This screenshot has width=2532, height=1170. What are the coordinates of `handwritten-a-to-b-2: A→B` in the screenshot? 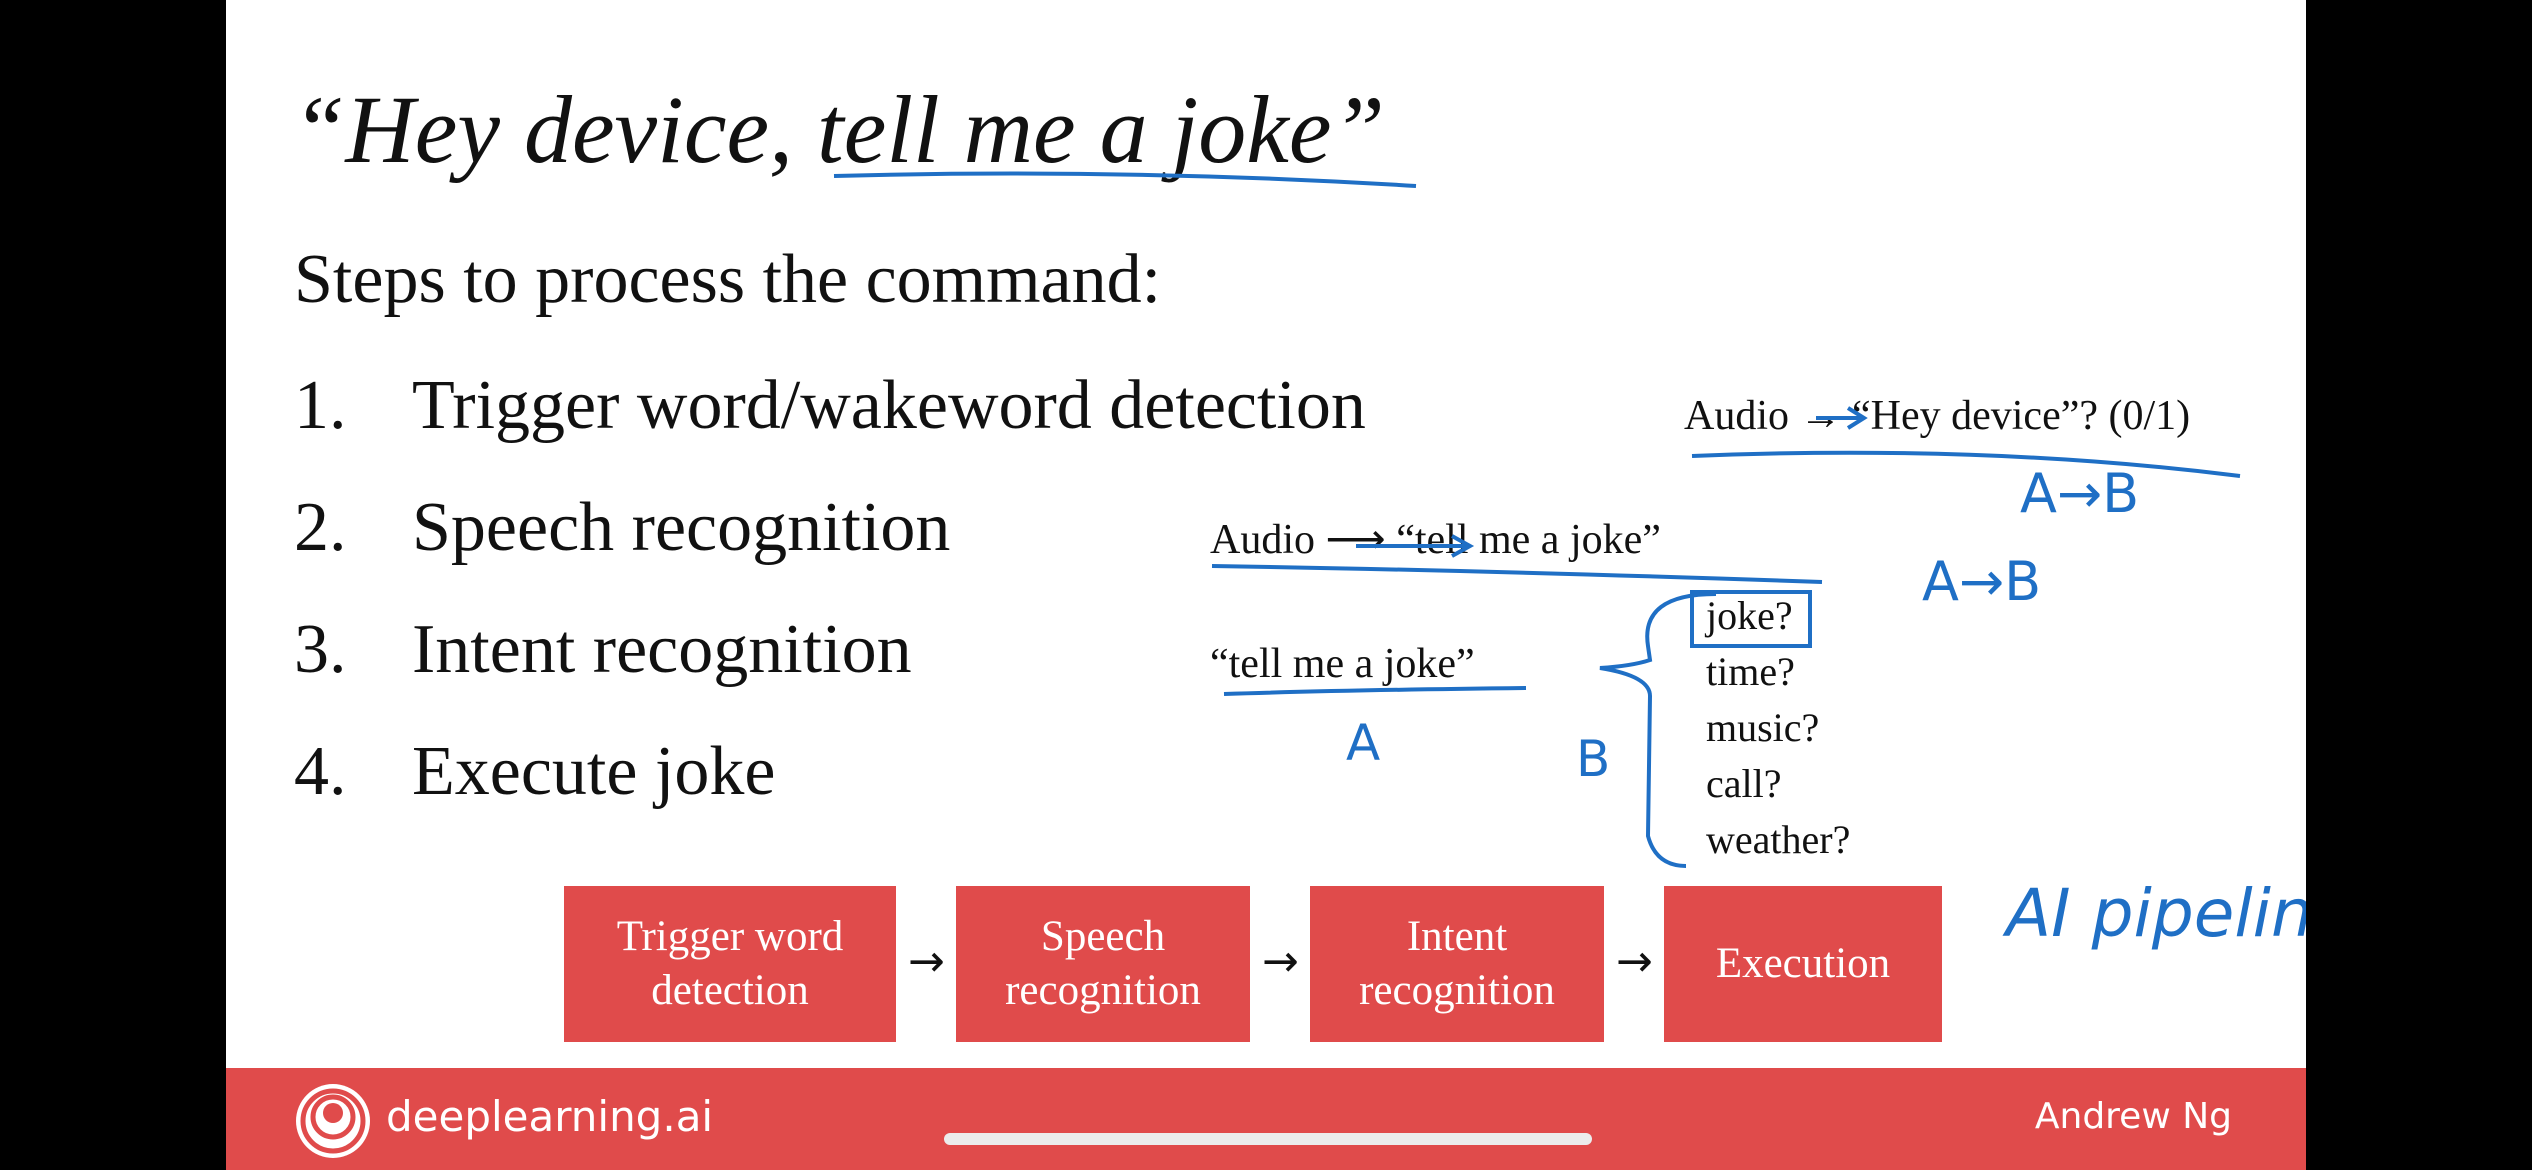 It's located at (1981, 581).